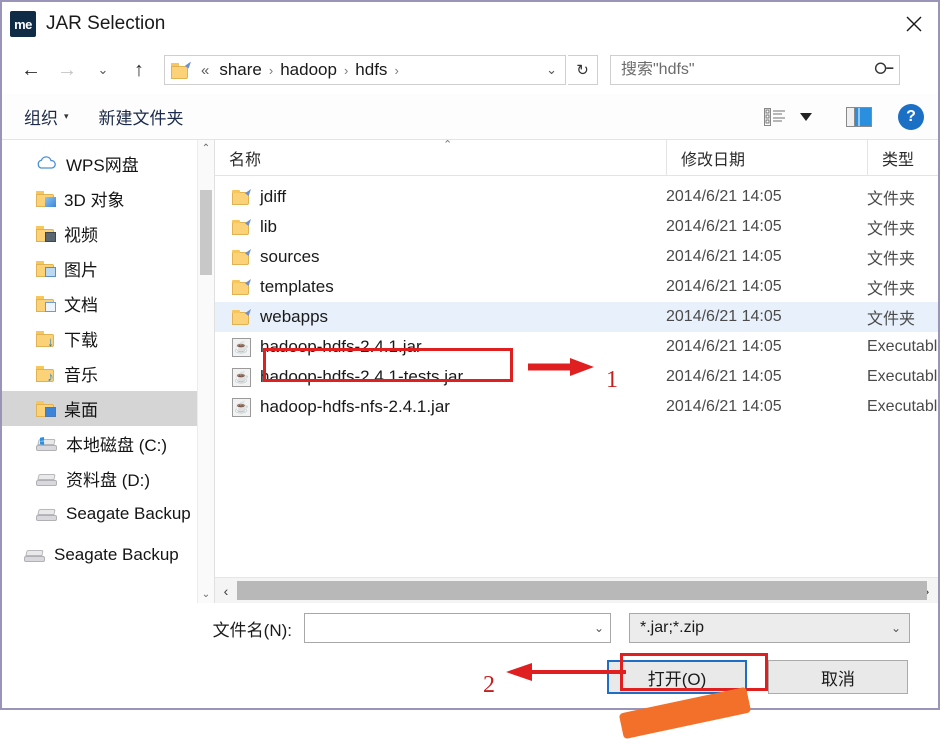  What do you see at coordinates (206, 594) in the screenshot?
I see `scroll-down-icon: ⌄` at bounding box center [206, 594].